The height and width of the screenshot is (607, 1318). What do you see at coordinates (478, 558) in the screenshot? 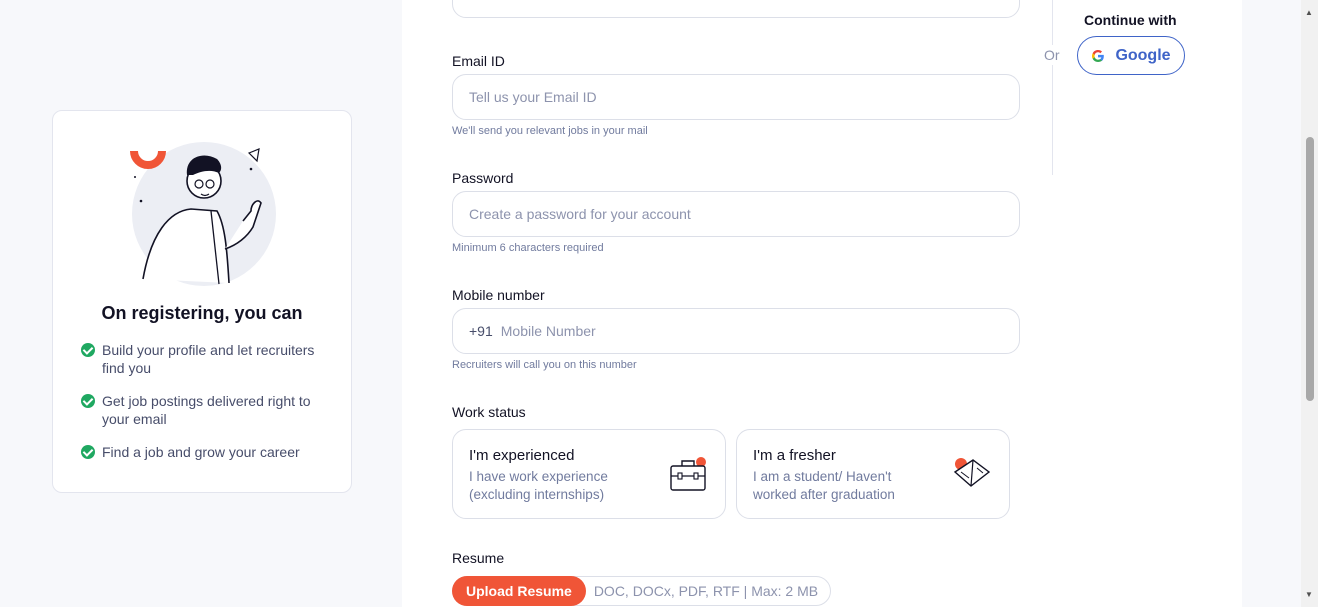
I see `resume-label: Resume` at bounding box center [478, 558].